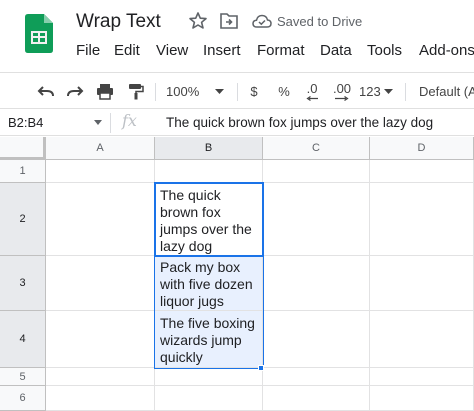 The height and width of the screenshot is (411, 474). I want to click on sheets-logo-icon, so click(39, 33).